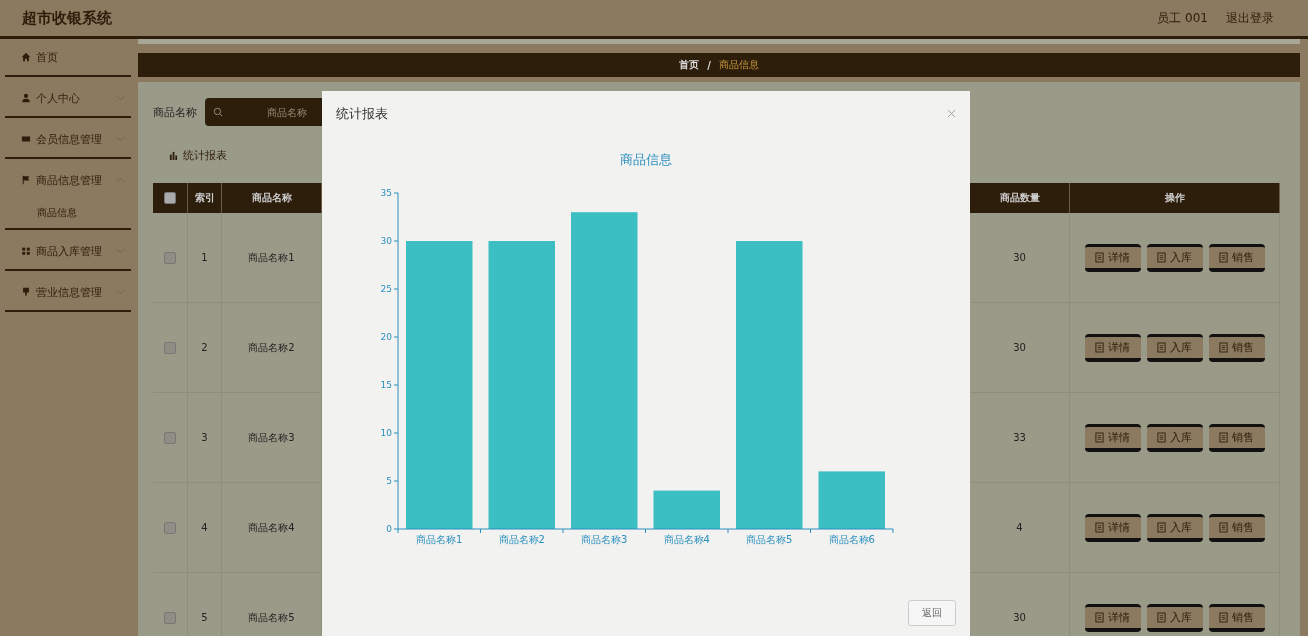 This screenshot has width=1308, height=636. What do you see at coordinates (386, 193) in the screenshot?
I see `y-tick-label: 35` at bounding box center [386, 193].